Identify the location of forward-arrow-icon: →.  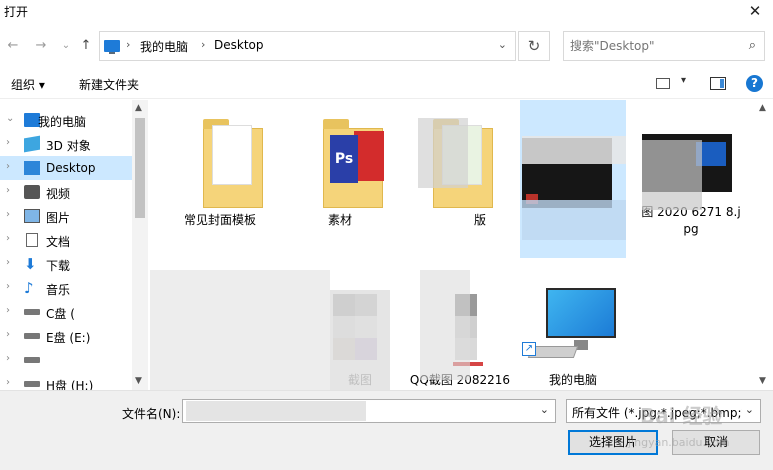
(41, 46).